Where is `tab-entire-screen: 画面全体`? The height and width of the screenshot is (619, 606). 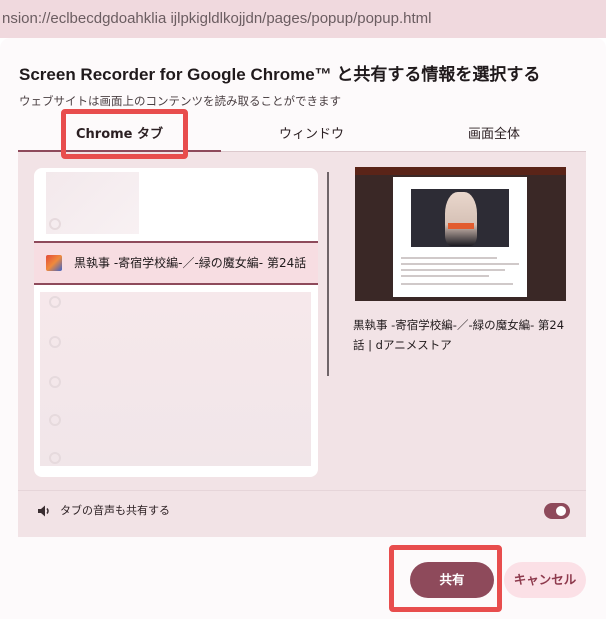 tab-entire-screen: 画面全体 is located at coordinates (494, 135).